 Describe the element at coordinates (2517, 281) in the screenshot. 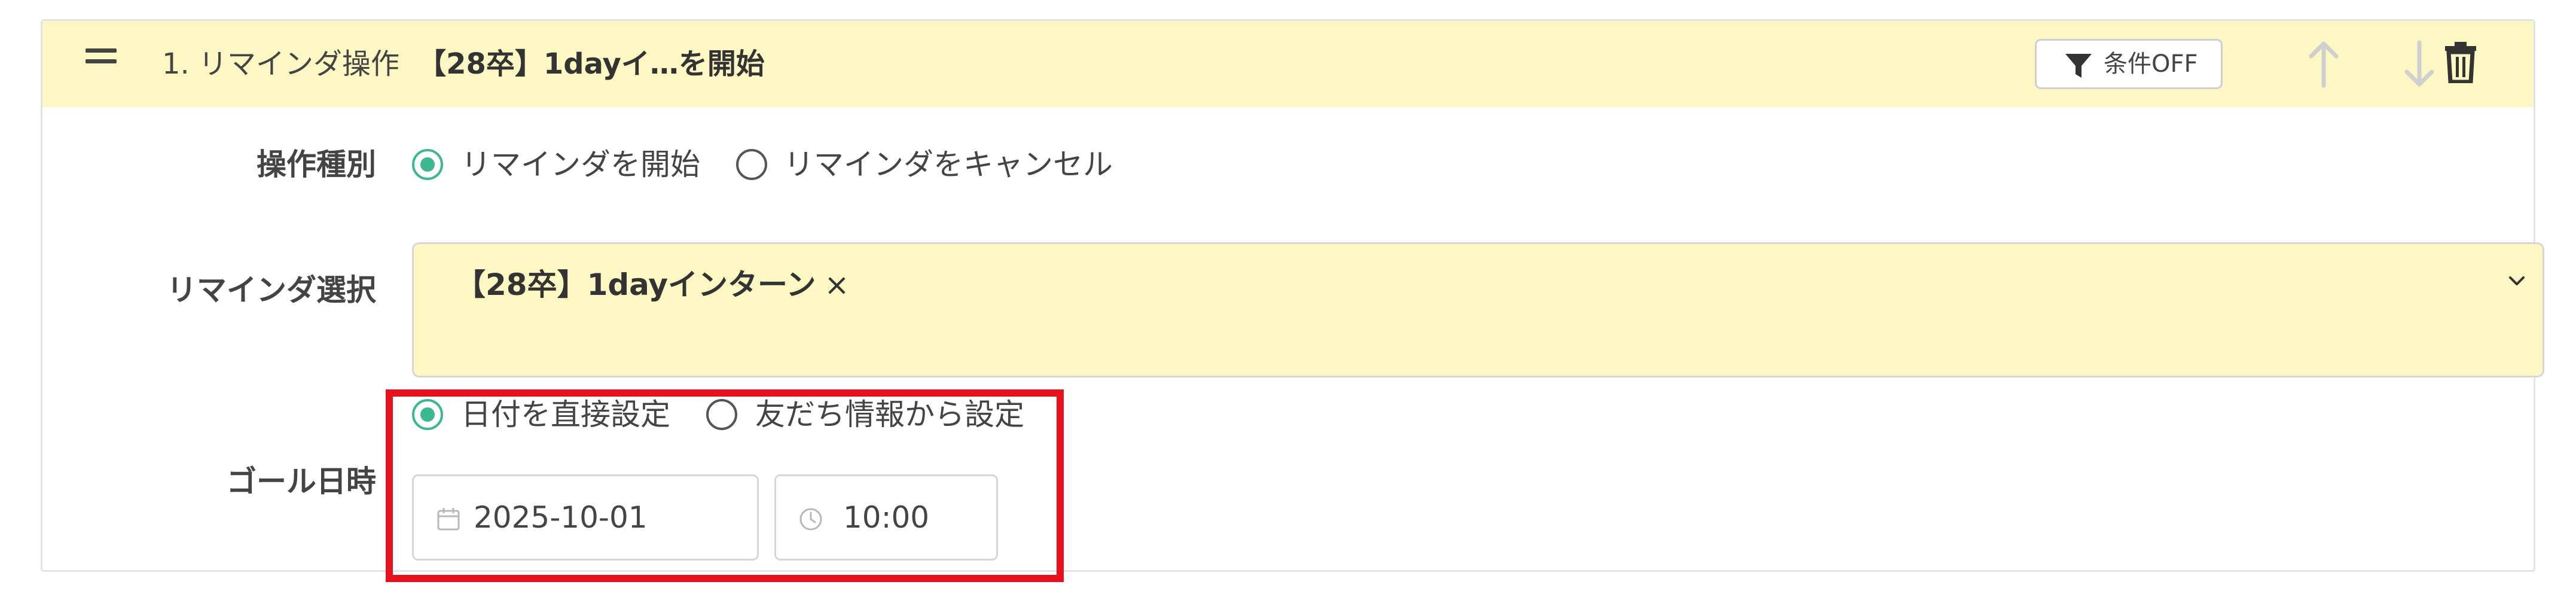

I see `chevron-down-icon` at that location.